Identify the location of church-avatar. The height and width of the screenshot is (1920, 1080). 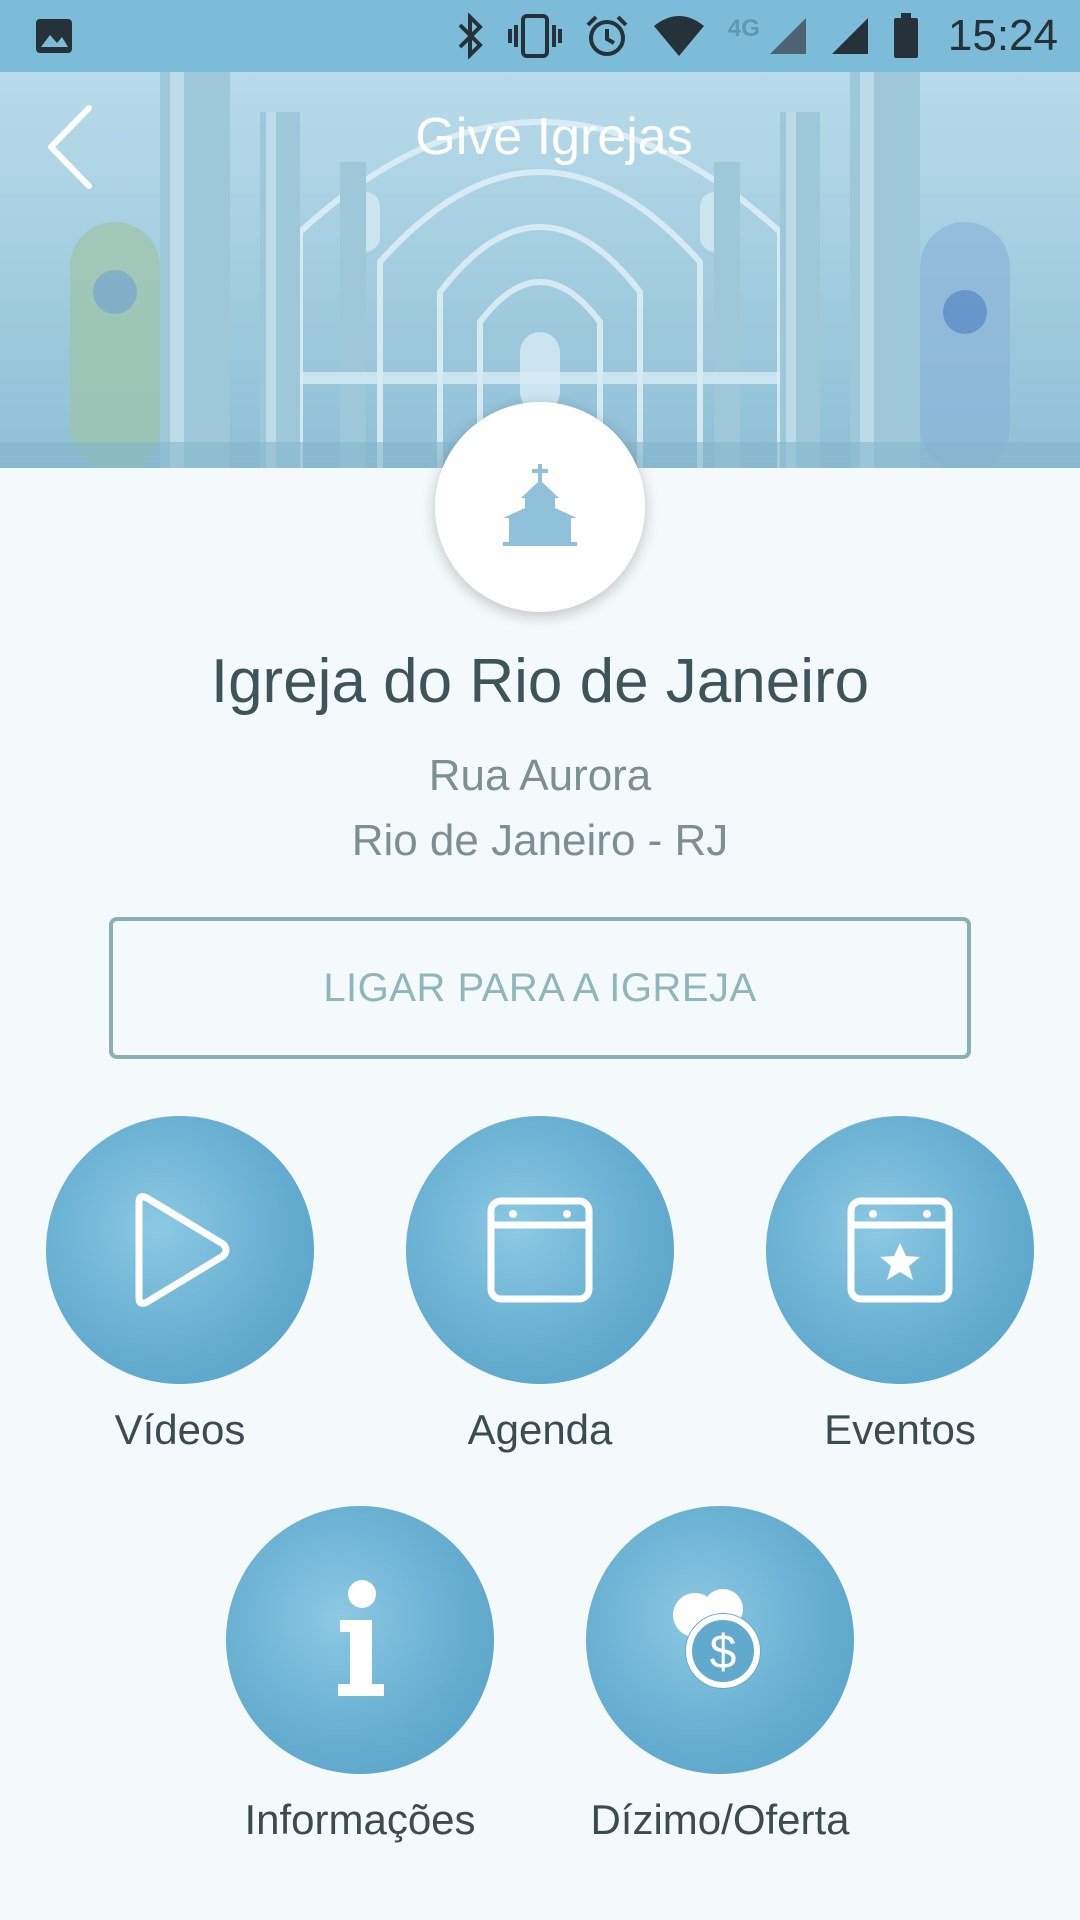
(540, 507).